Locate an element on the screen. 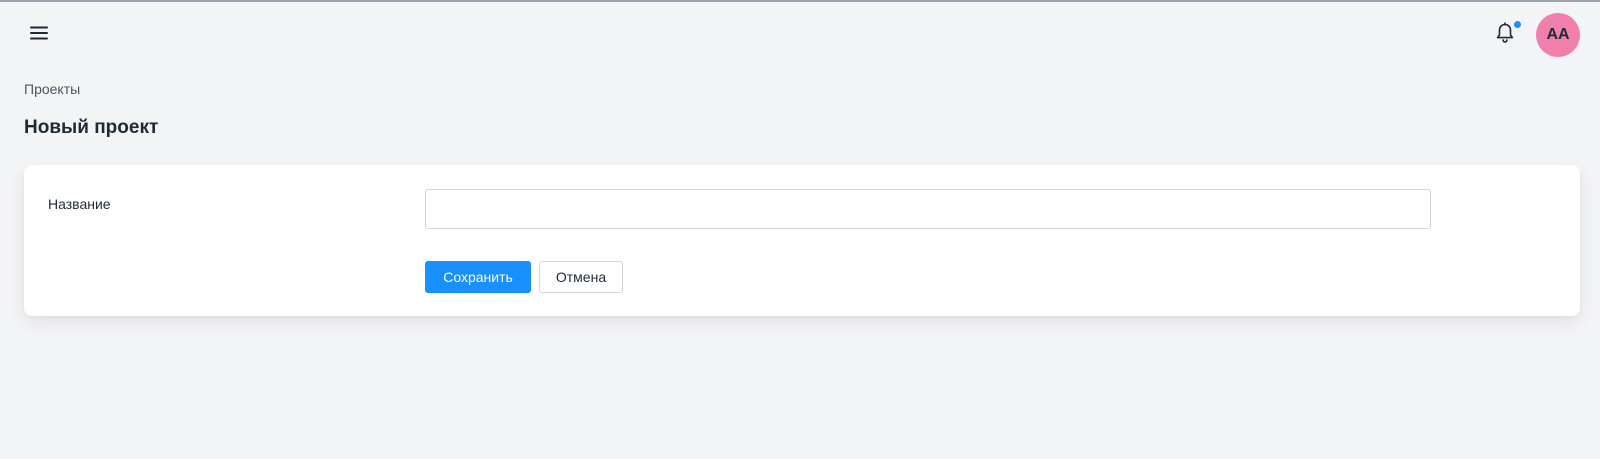 This screenshot has width=1600, height=459. avatar: AA is located at coordinates (1558, 35).